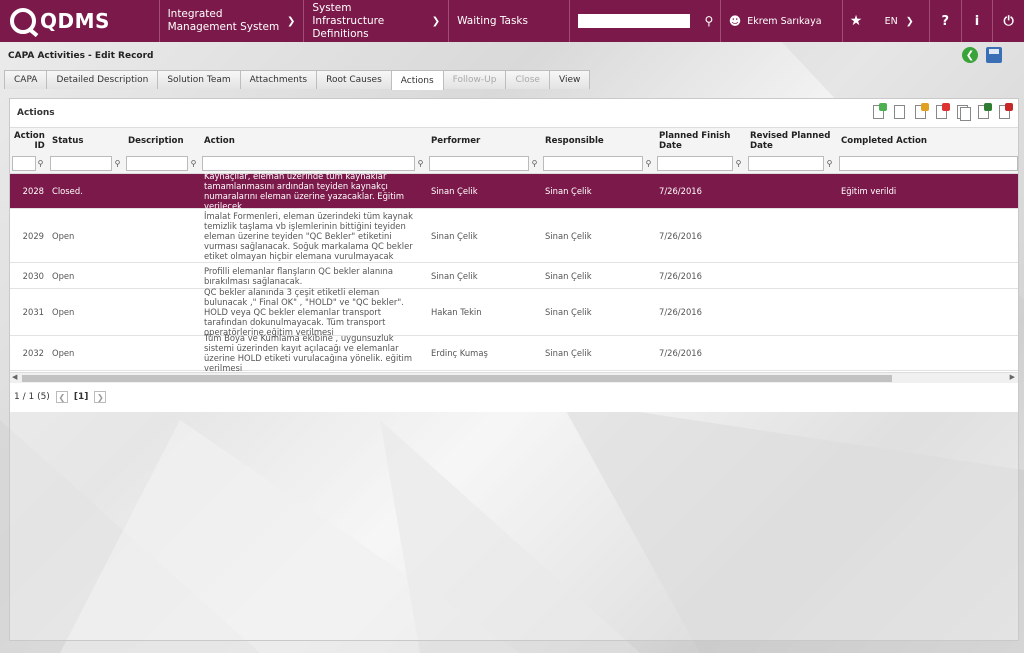 The width and height of the screenshot is (1024, 653). What do you see at coordinates (786, 163) in the screenshot?
I see `filter-date-revised-planned` at bounding box center [786, 163].